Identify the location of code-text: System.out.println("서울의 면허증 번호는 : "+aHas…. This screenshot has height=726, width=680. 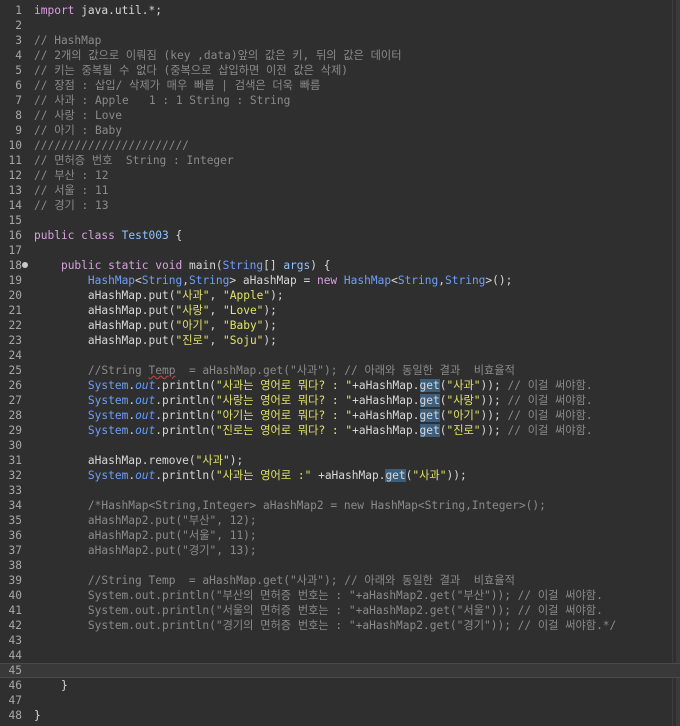
(318, 610).